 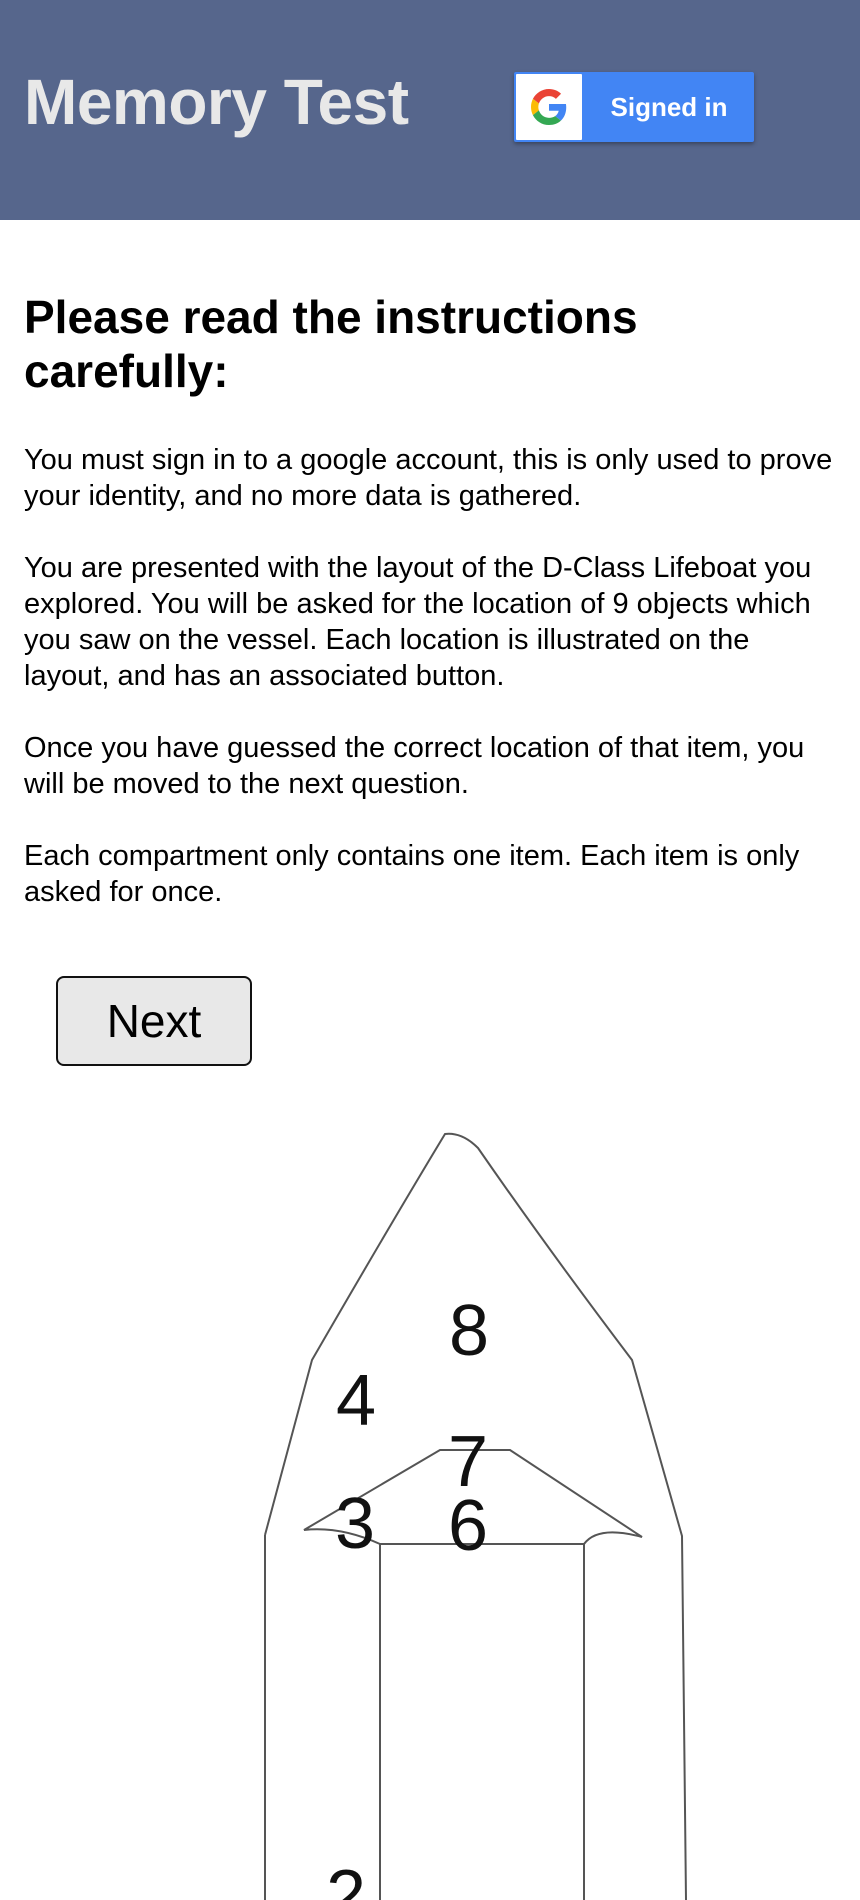 What do you see at coordinates (468, 1526) in the screenshot?
I see `compartment-label: 6` at bounding box center [468, 1526].